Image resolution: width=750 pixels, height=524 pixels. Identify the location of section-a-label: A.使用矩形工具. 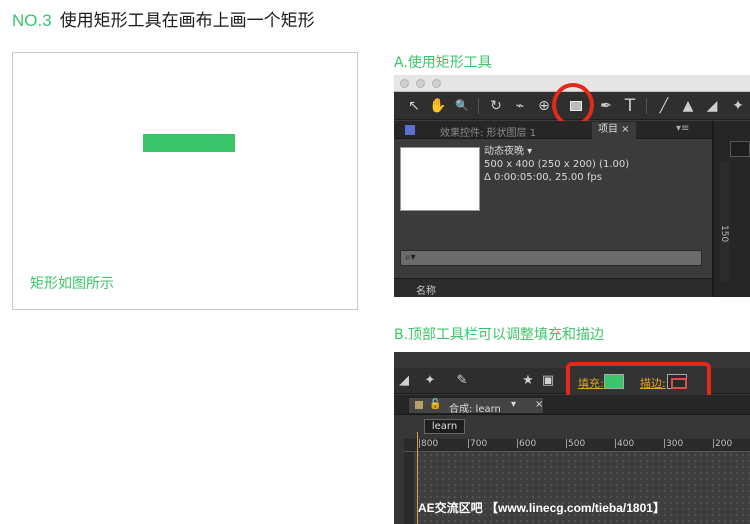
(443, 63).